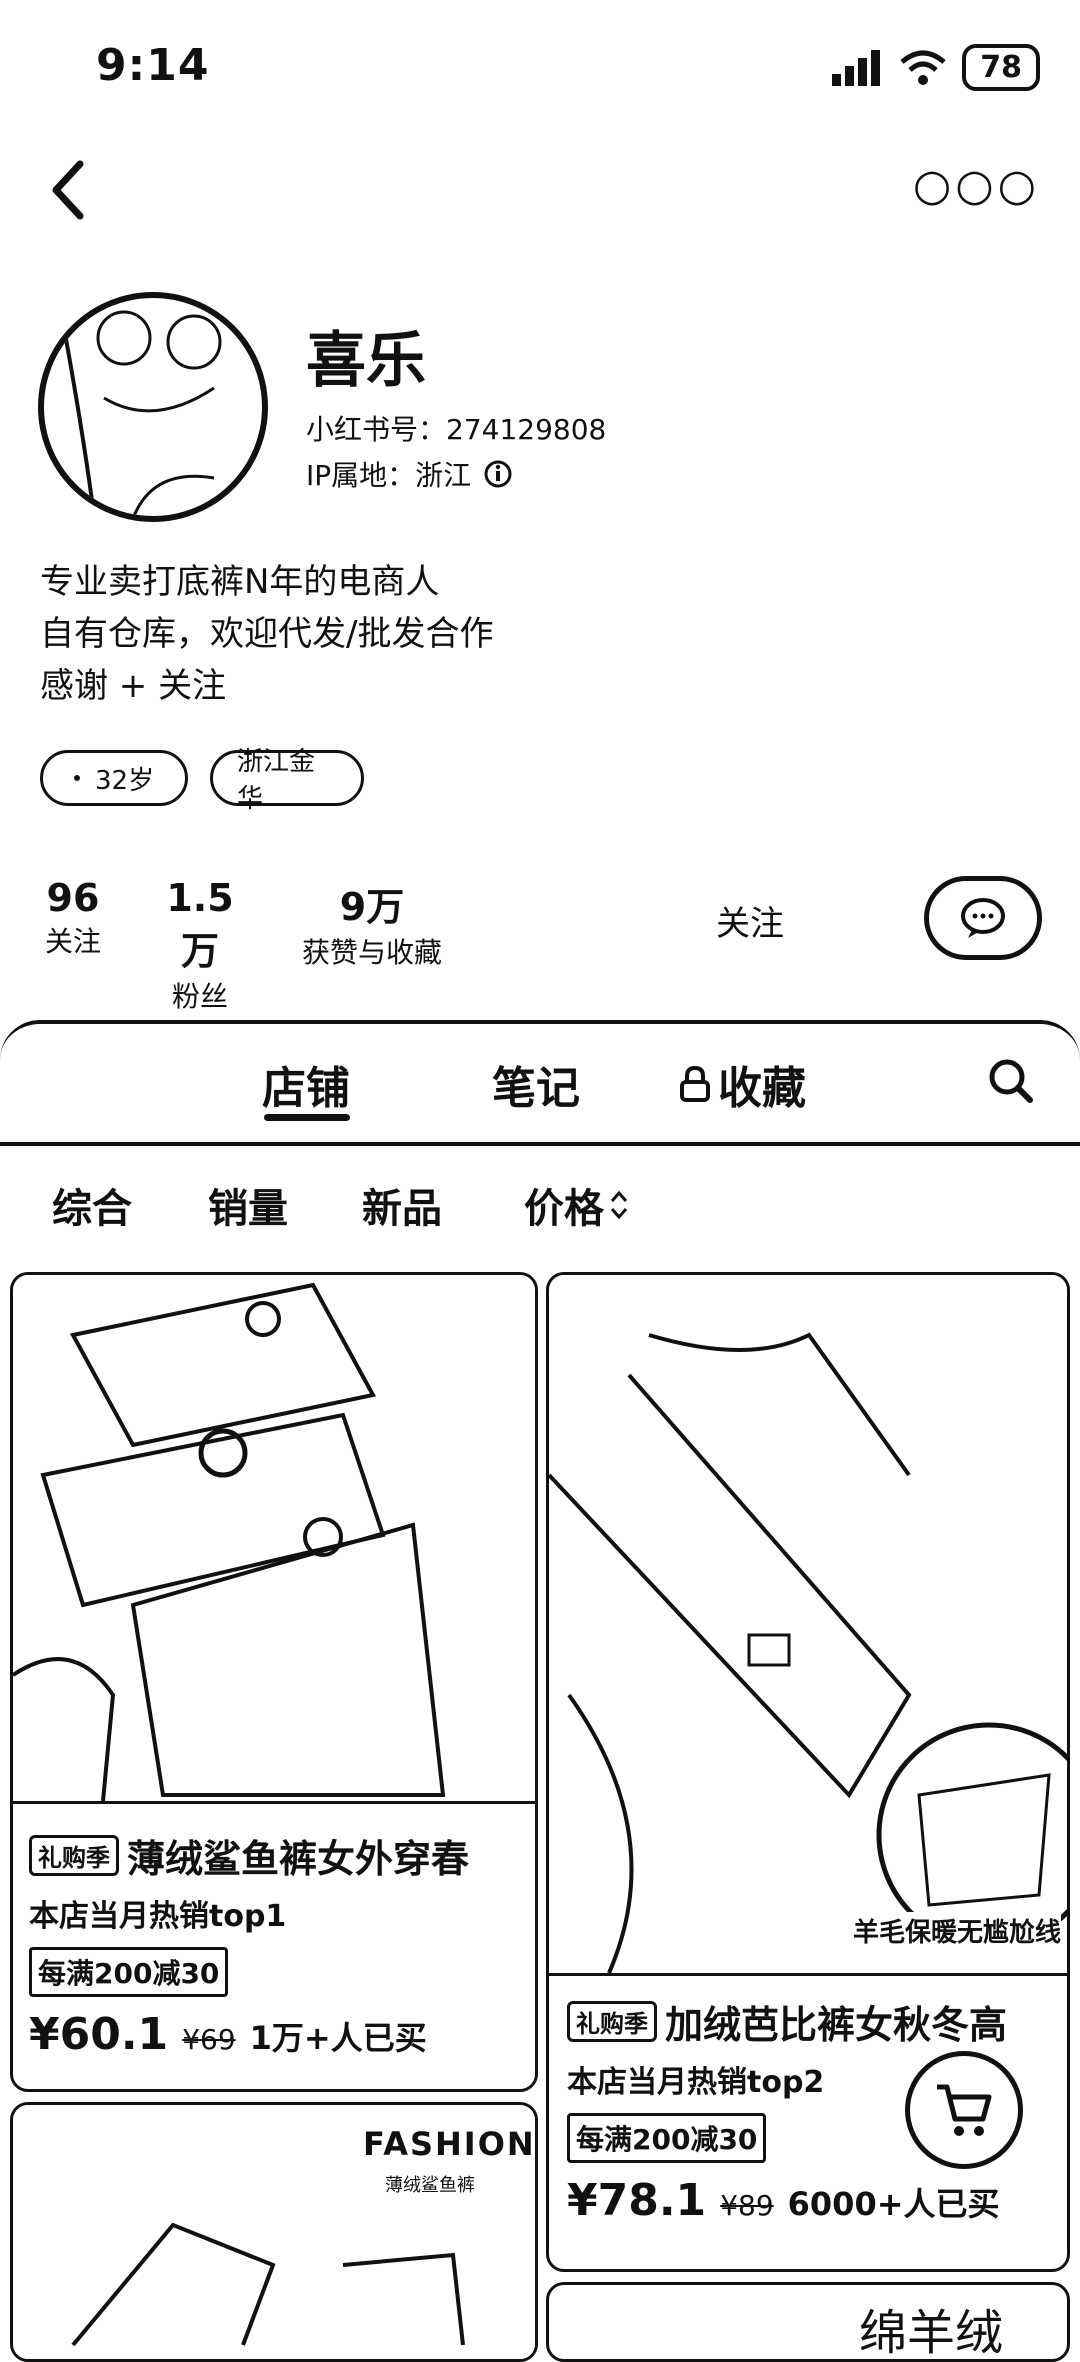  Describe the element at coordinates (298, 1859) in the screenshot. I see `product-title: 薄绒鲨鱼裤女外穿春` at that location.